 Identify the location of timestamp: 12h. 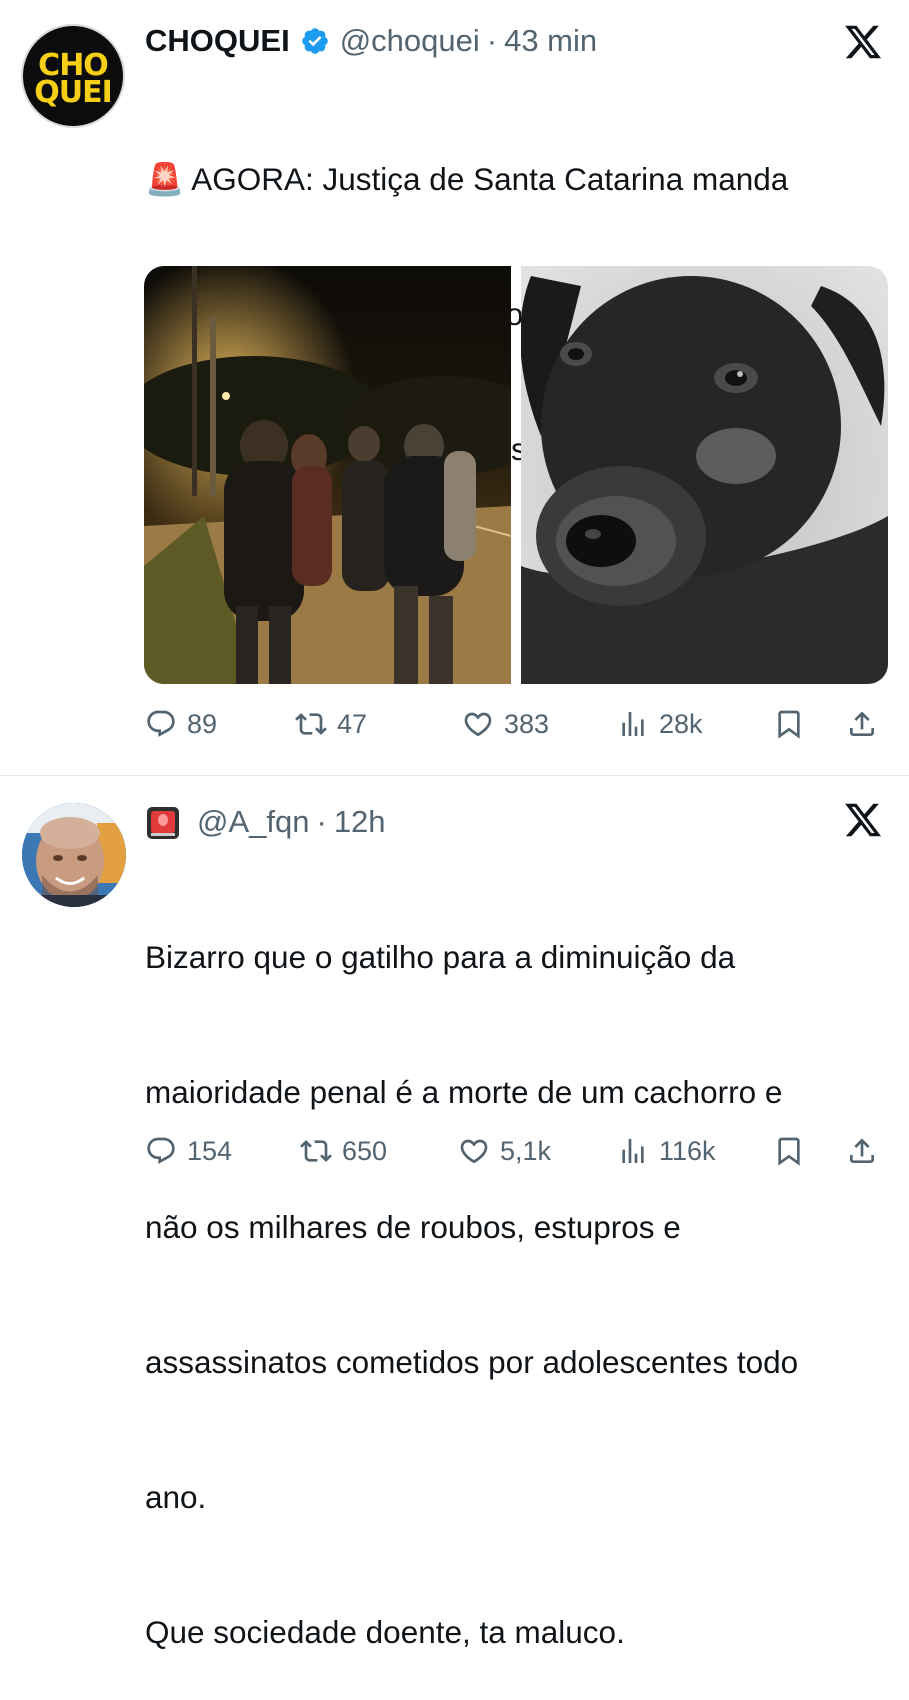
(360, 822).